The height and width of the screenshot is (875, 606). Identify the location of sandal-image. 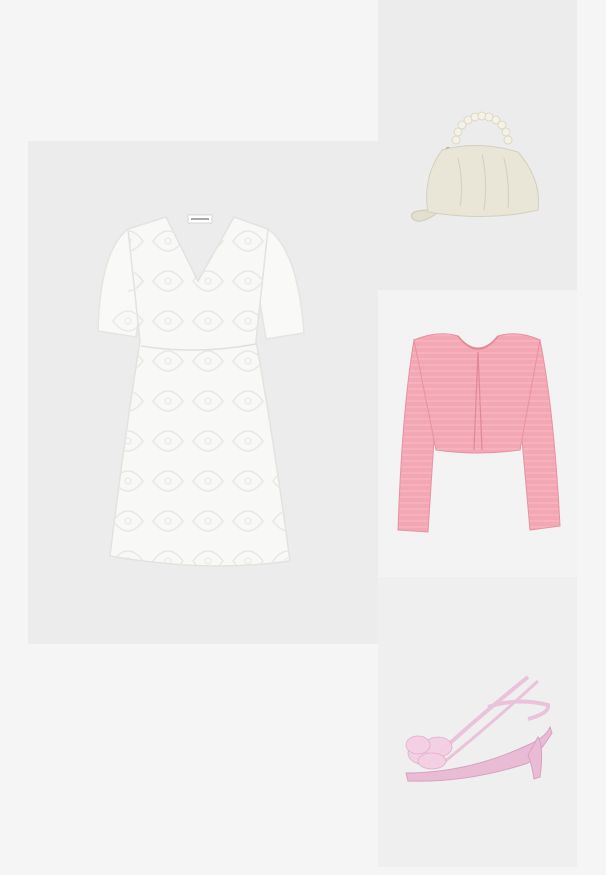
(479, 728).